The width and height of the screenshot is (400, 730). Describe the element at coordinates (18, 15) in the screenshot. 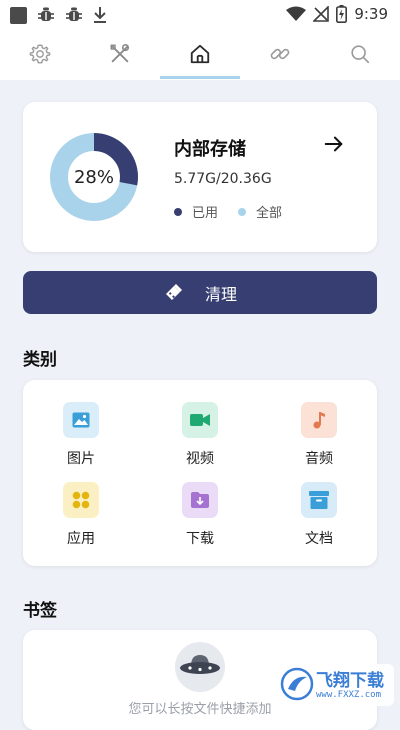

I see `notification-square-icon` at that location.